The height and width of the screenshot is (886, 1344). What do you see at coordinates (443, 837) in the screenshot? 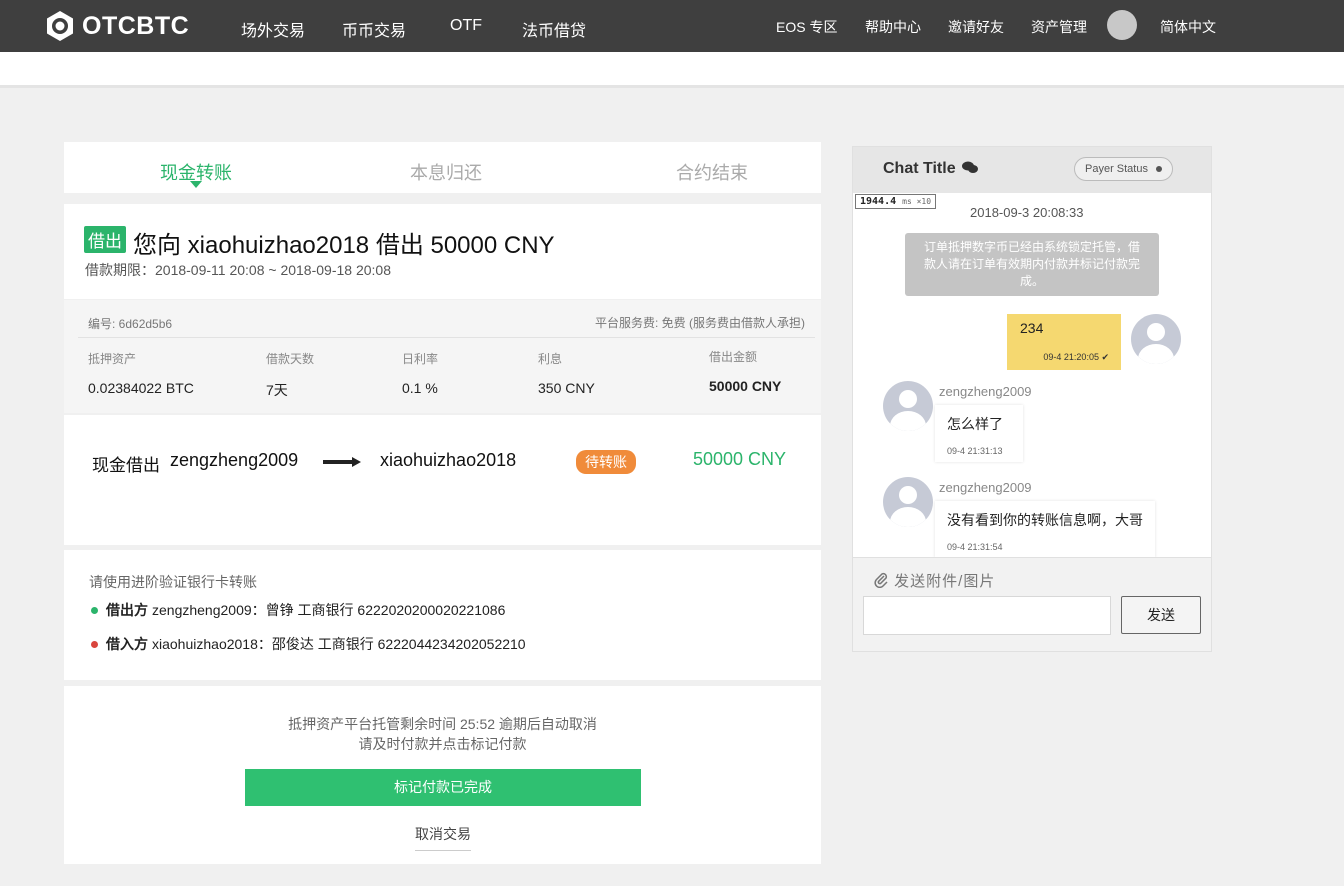
I see `cancel-trade-link: 取消交易` at bounding box center [443, 837].